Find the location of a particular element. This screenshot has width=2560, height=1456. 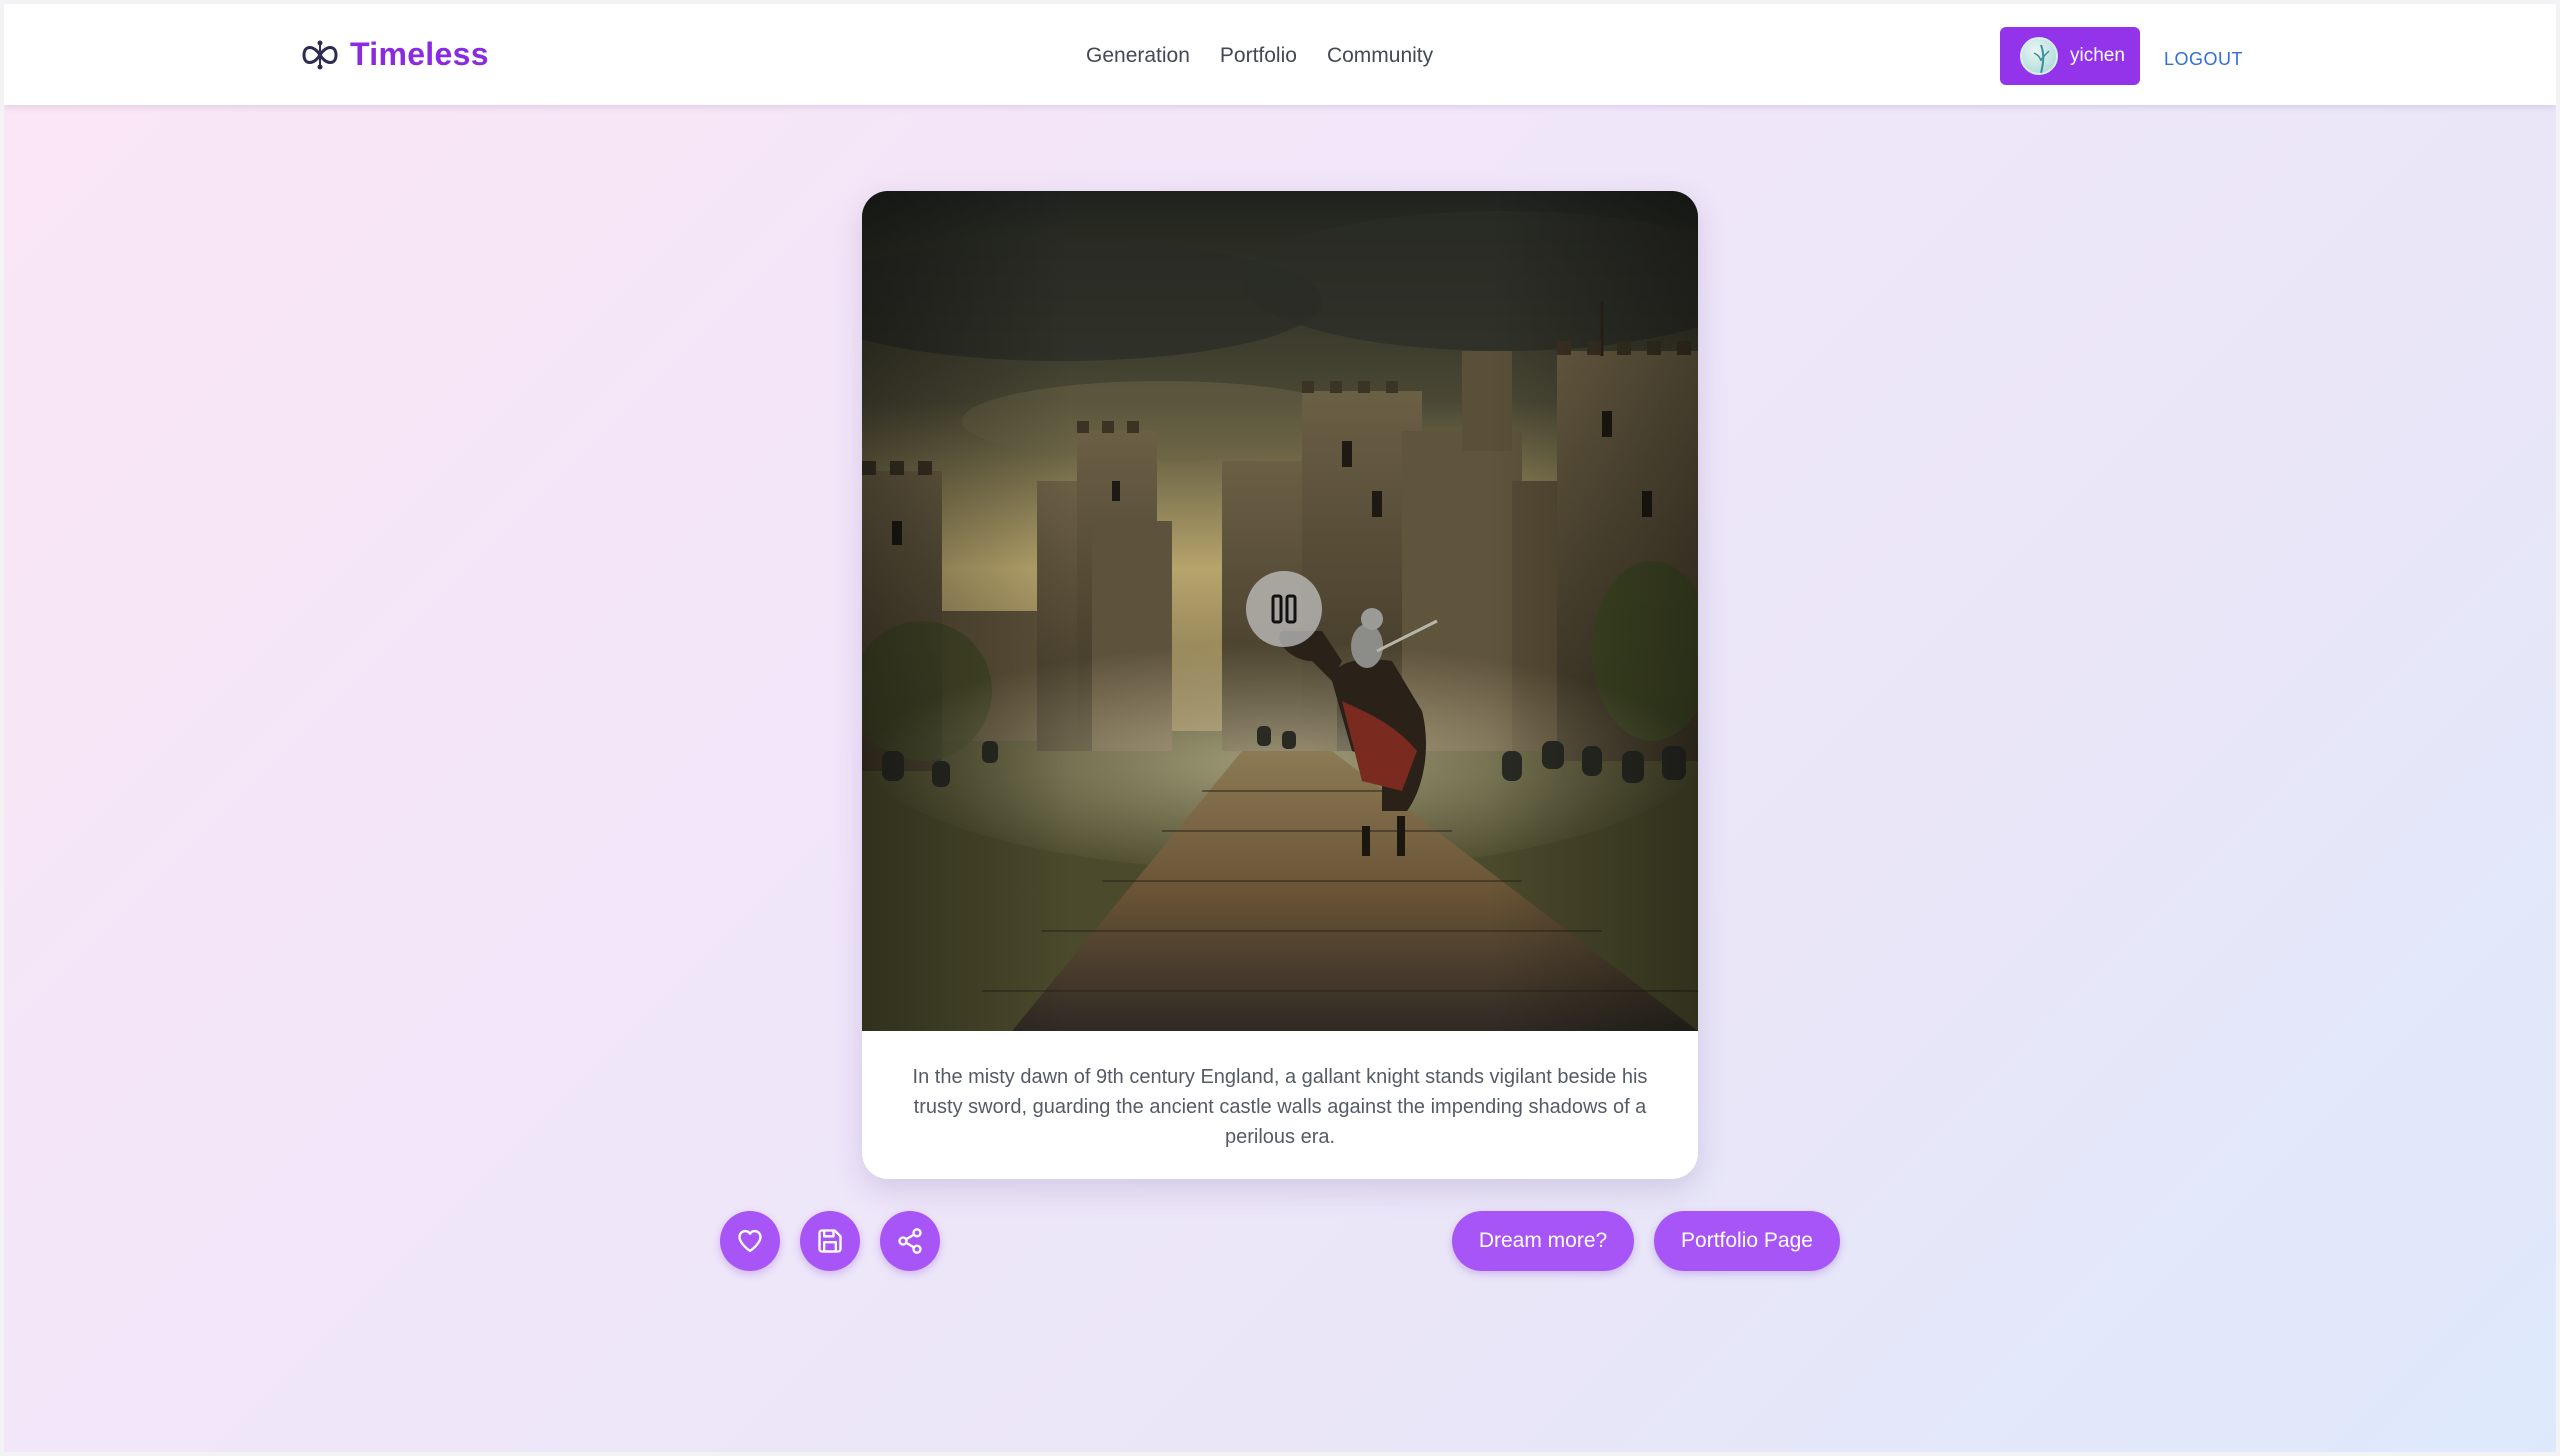

share-icon is located at coordinates (910, 1241).